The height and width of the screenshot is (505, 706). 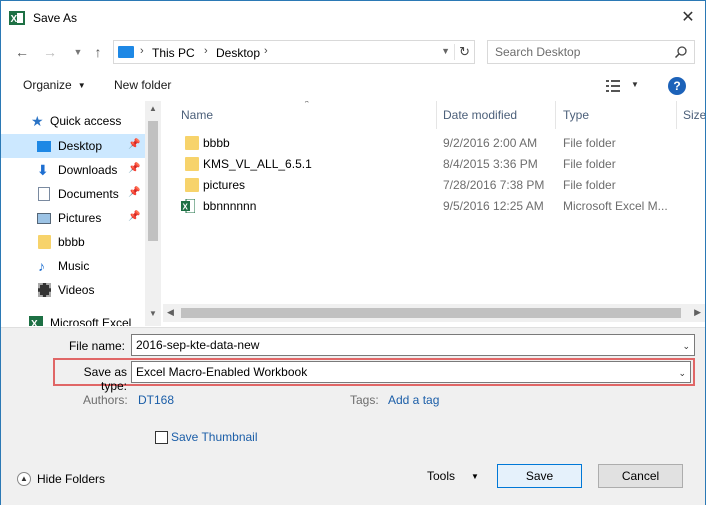 What do you see at coordinates (677, 86) in the screenshot?
I see `help-icon: ?` at bounding box center [677, 86].